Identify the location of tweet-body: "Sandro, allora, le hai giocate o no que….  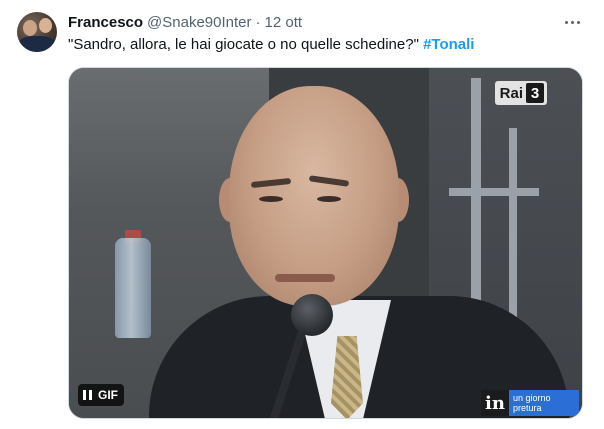
(243, 44).